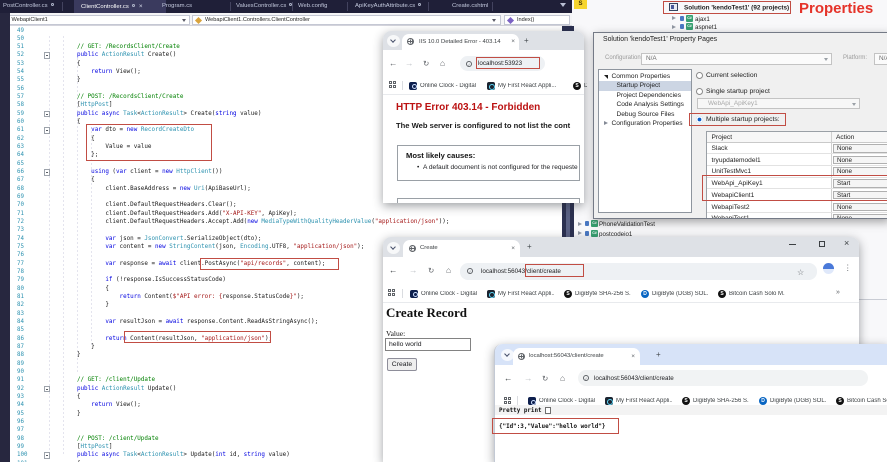 Image resolution: width=887 pixels, height=462 pixels. Describe the element at coordinates (28, 6) in the screenshot. I see `editor-tab-postcontroller-cs: PostController.cs` at that location.